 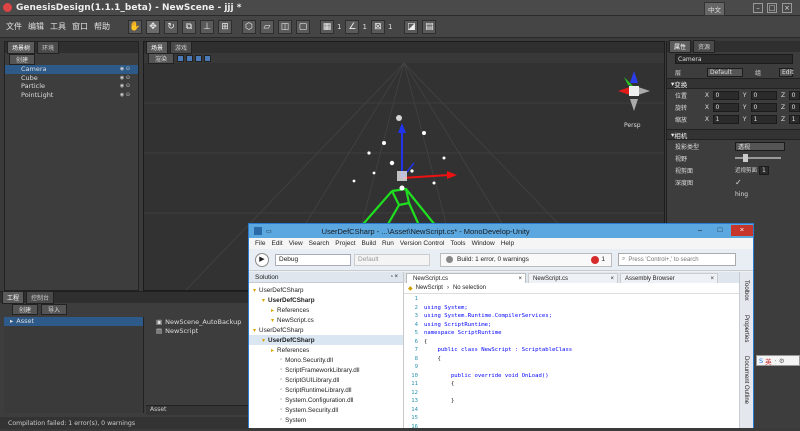 I want to click on solution-item: ▫System, so click(x=326, y=420).